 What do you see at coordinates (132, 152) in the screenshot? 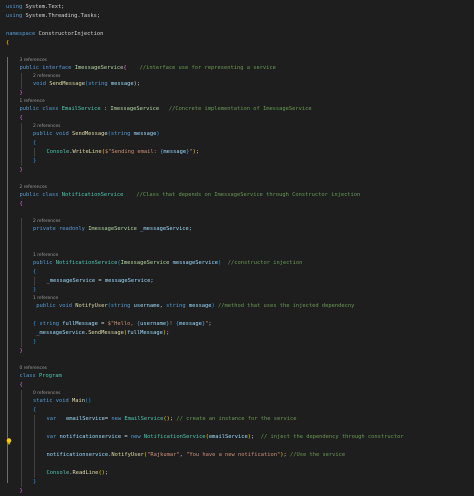
I see `code-token: $"Sending email:` at bounding box center [132, 152].